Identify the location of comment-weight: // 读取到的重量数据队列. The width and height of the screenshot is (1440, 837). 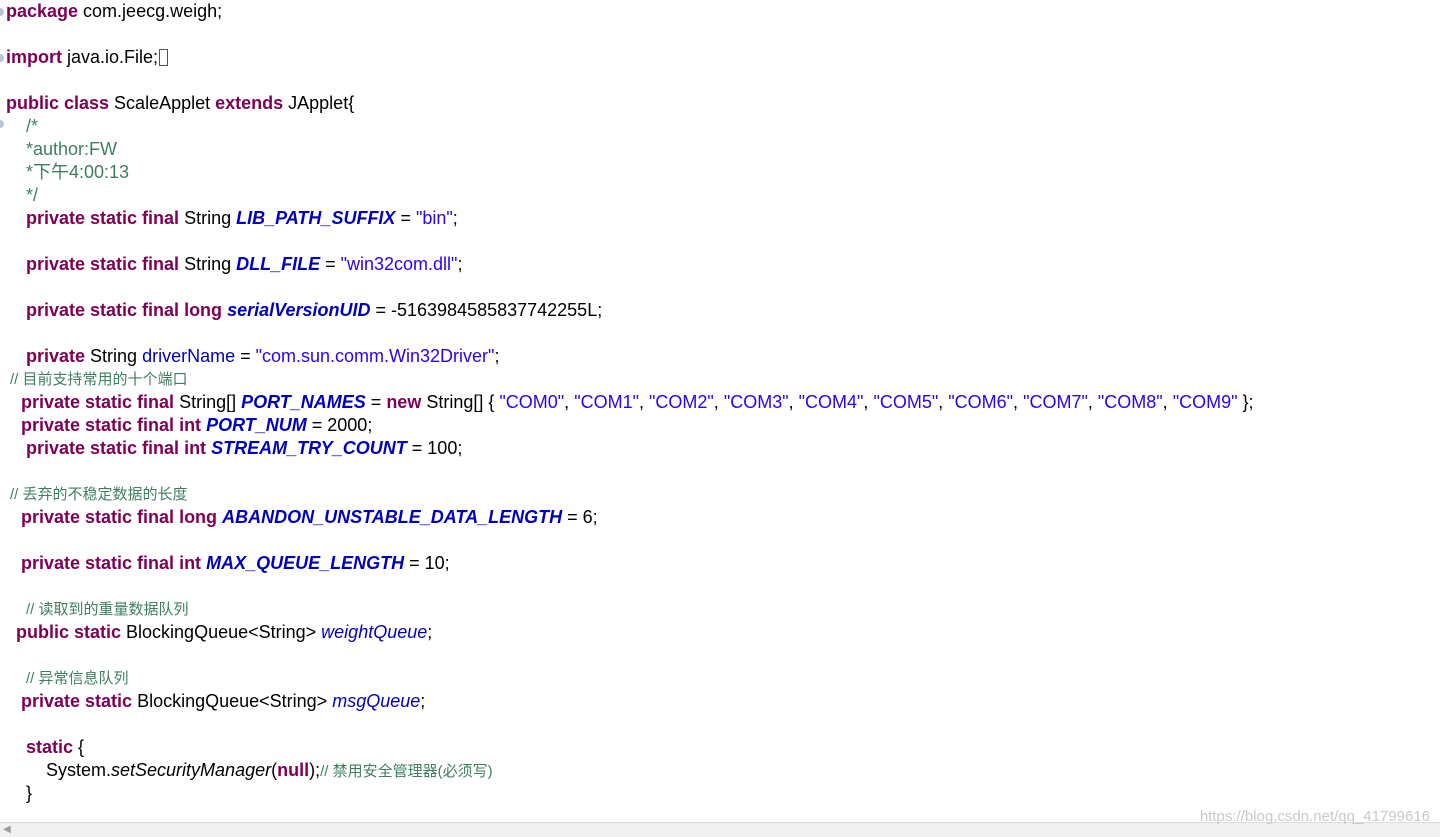
(107, 609).